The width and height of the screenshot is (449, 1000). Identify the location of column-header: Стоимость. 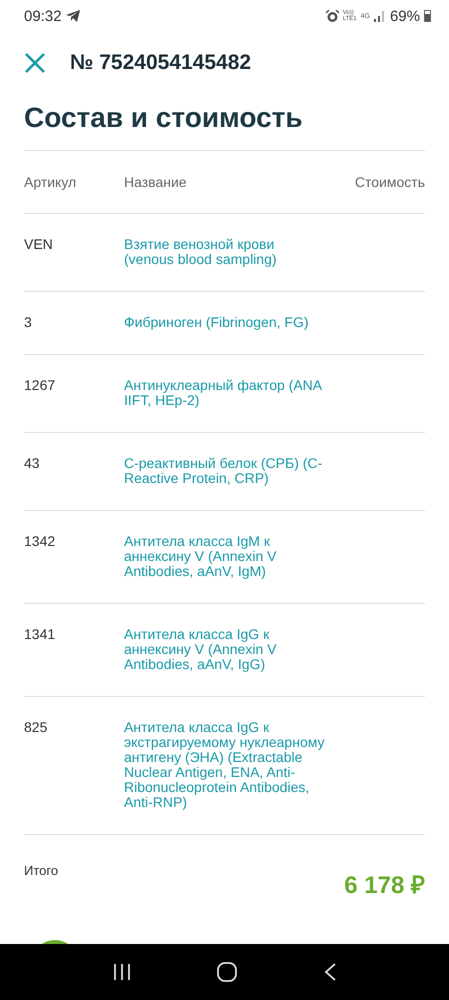
(389, 182).